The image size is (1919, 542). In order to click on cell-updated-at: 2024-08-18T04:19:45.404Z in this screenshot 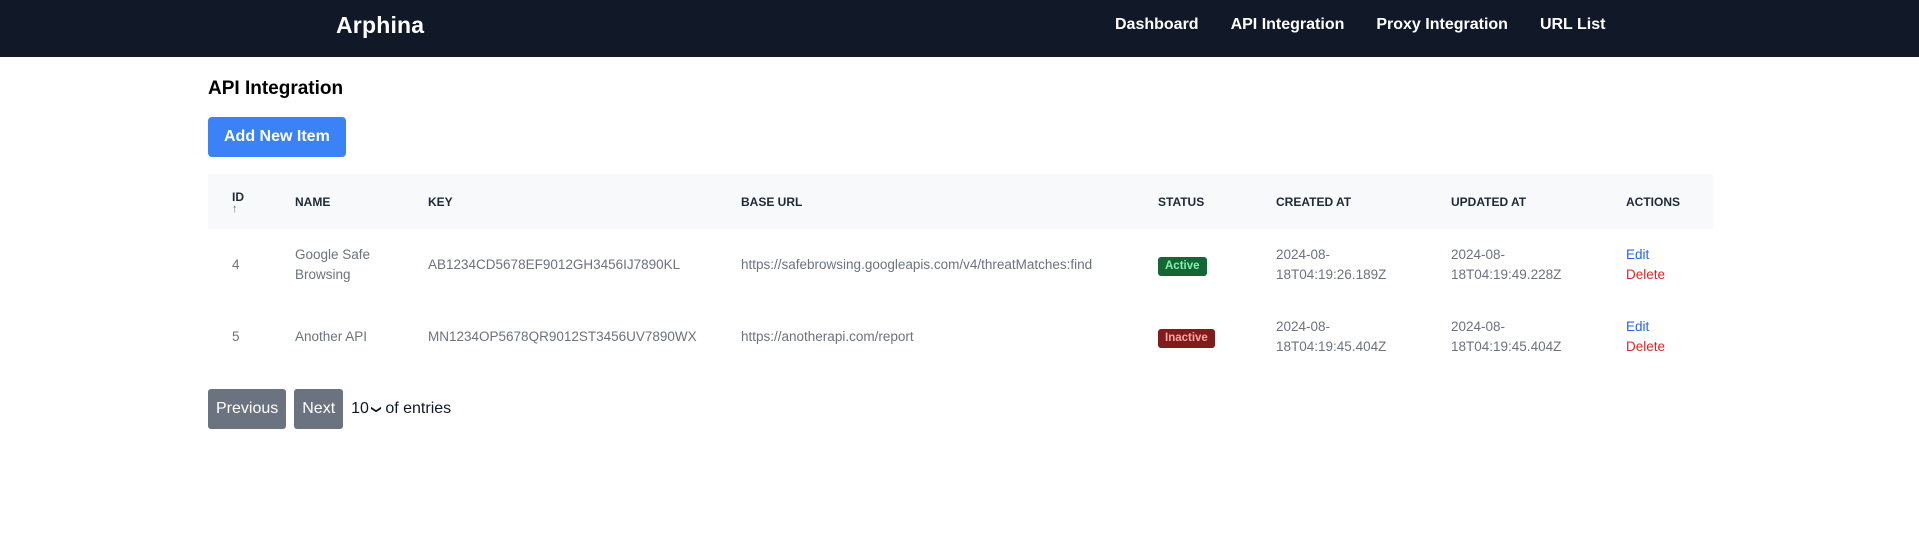, I will do `click(1506, 336)`.